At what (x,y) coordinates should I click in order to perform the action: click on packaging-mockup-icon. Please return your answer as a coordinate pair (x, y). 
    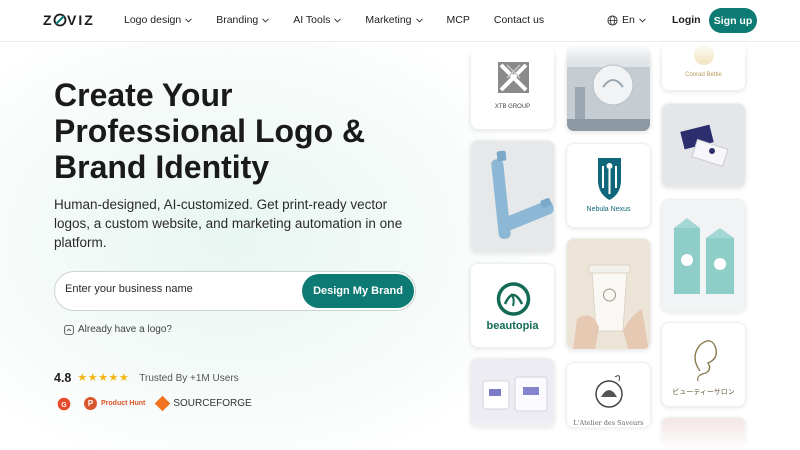
    Looking at the image, I should click on (703, 255).